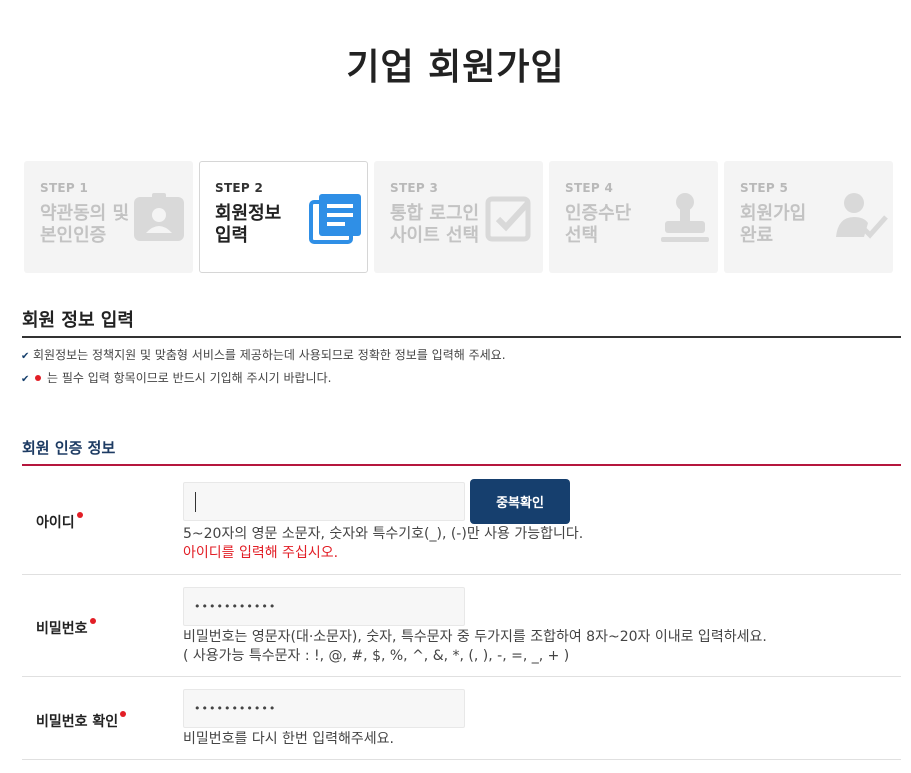 The width and height of the screenshot is (911, 773). I want to click on step-2: STEP 2 회원정보 입력, so click(283, 217).